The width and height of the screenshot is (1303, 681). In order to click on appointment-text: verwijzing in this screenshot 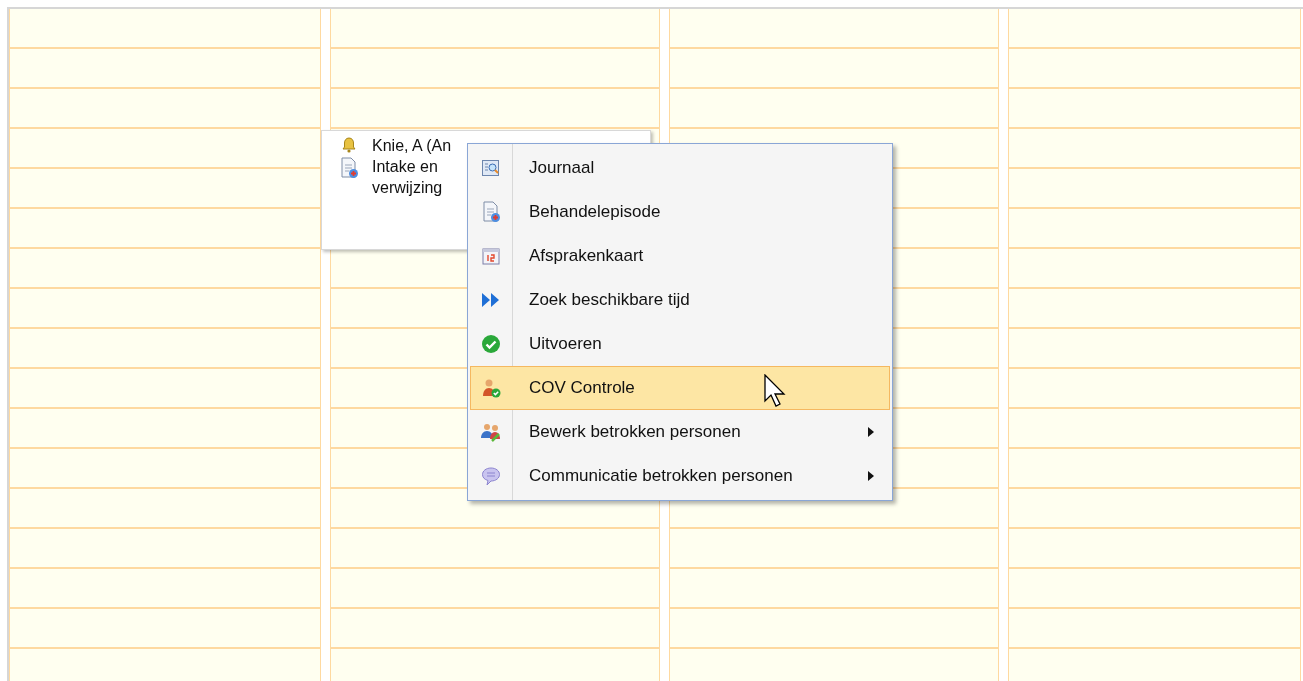, I will do `click(407, 188)`.